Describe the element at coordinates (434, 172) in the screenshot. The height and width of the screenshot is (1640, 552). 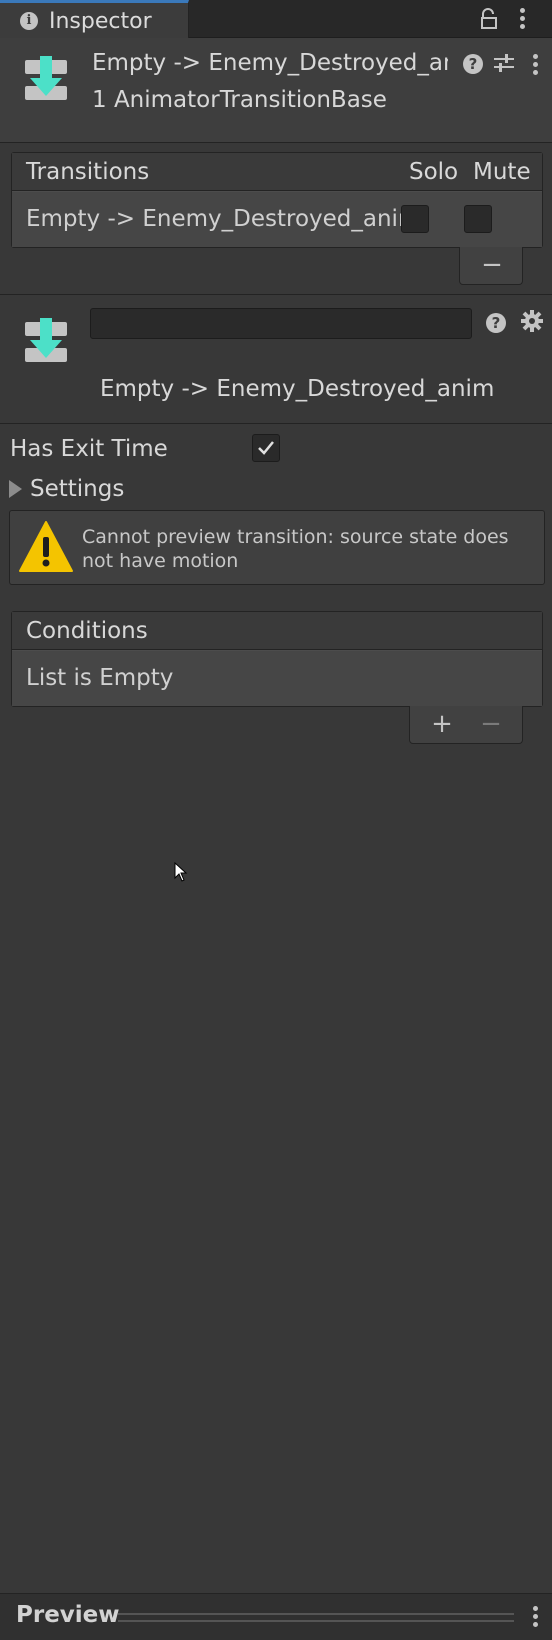
I see `solo-column-label: Solo` at that location.